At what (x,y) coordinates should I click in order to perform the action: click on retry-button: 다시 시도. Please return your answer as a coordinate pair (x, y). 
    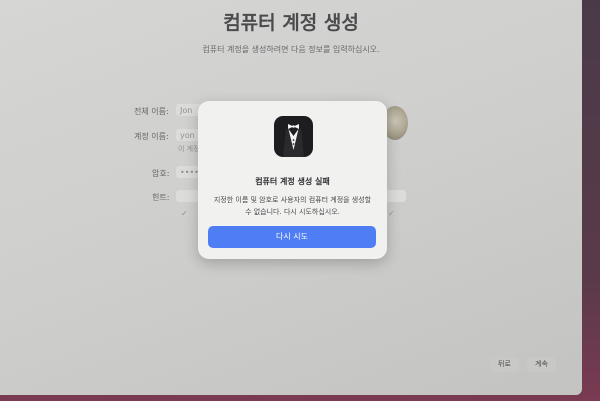
    Looking at the image, I should click on (292, 237).